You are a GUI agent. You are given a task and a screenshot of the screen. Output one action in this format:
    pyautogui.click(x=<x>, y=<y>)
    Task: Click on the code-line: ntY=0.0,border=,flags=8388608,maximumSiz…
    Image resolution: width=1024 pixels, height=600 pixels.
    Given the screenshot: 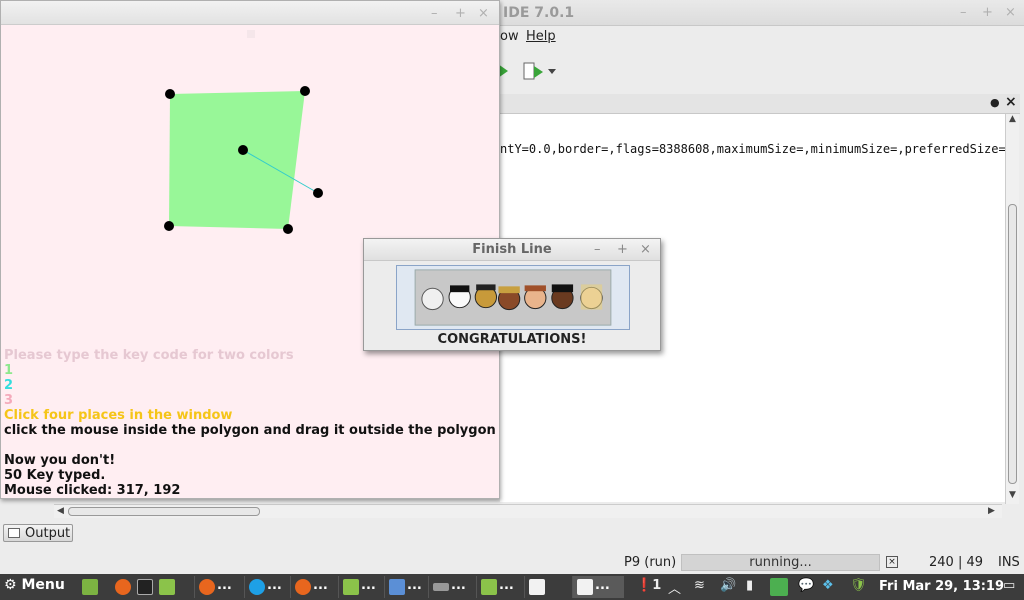 What is the action you would take?
    pyautogui.click(x=752, y=149)
    